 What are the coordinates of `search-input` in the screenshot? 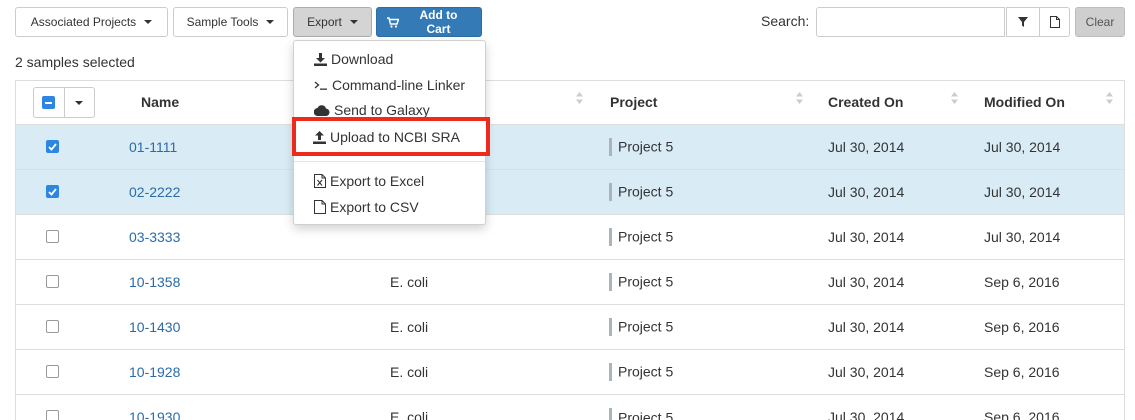 It's located at (910, 22).